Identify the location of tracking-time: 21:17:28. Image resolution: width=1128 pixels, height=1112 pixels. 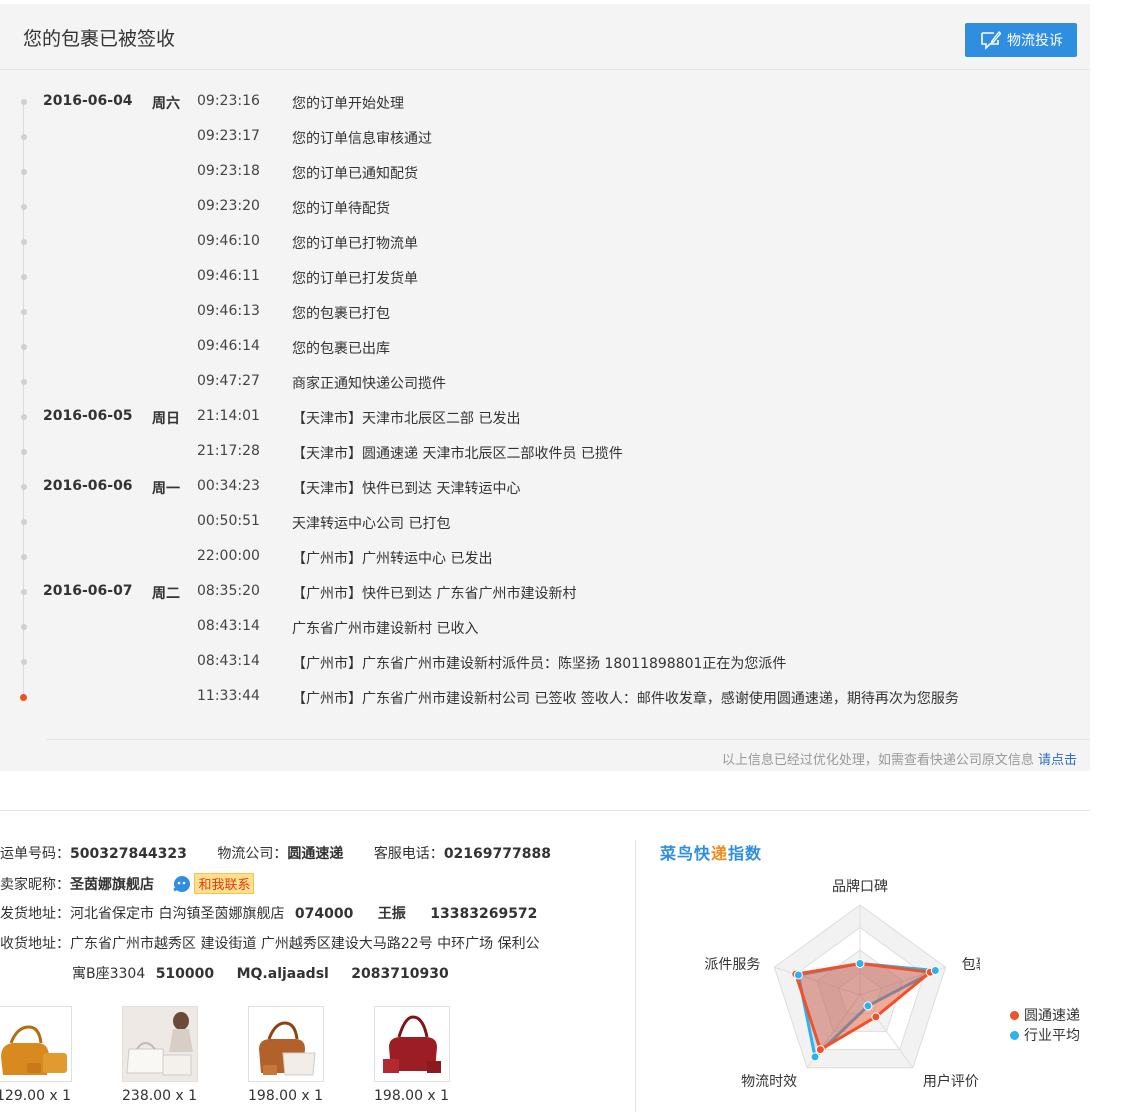
(228, 451).